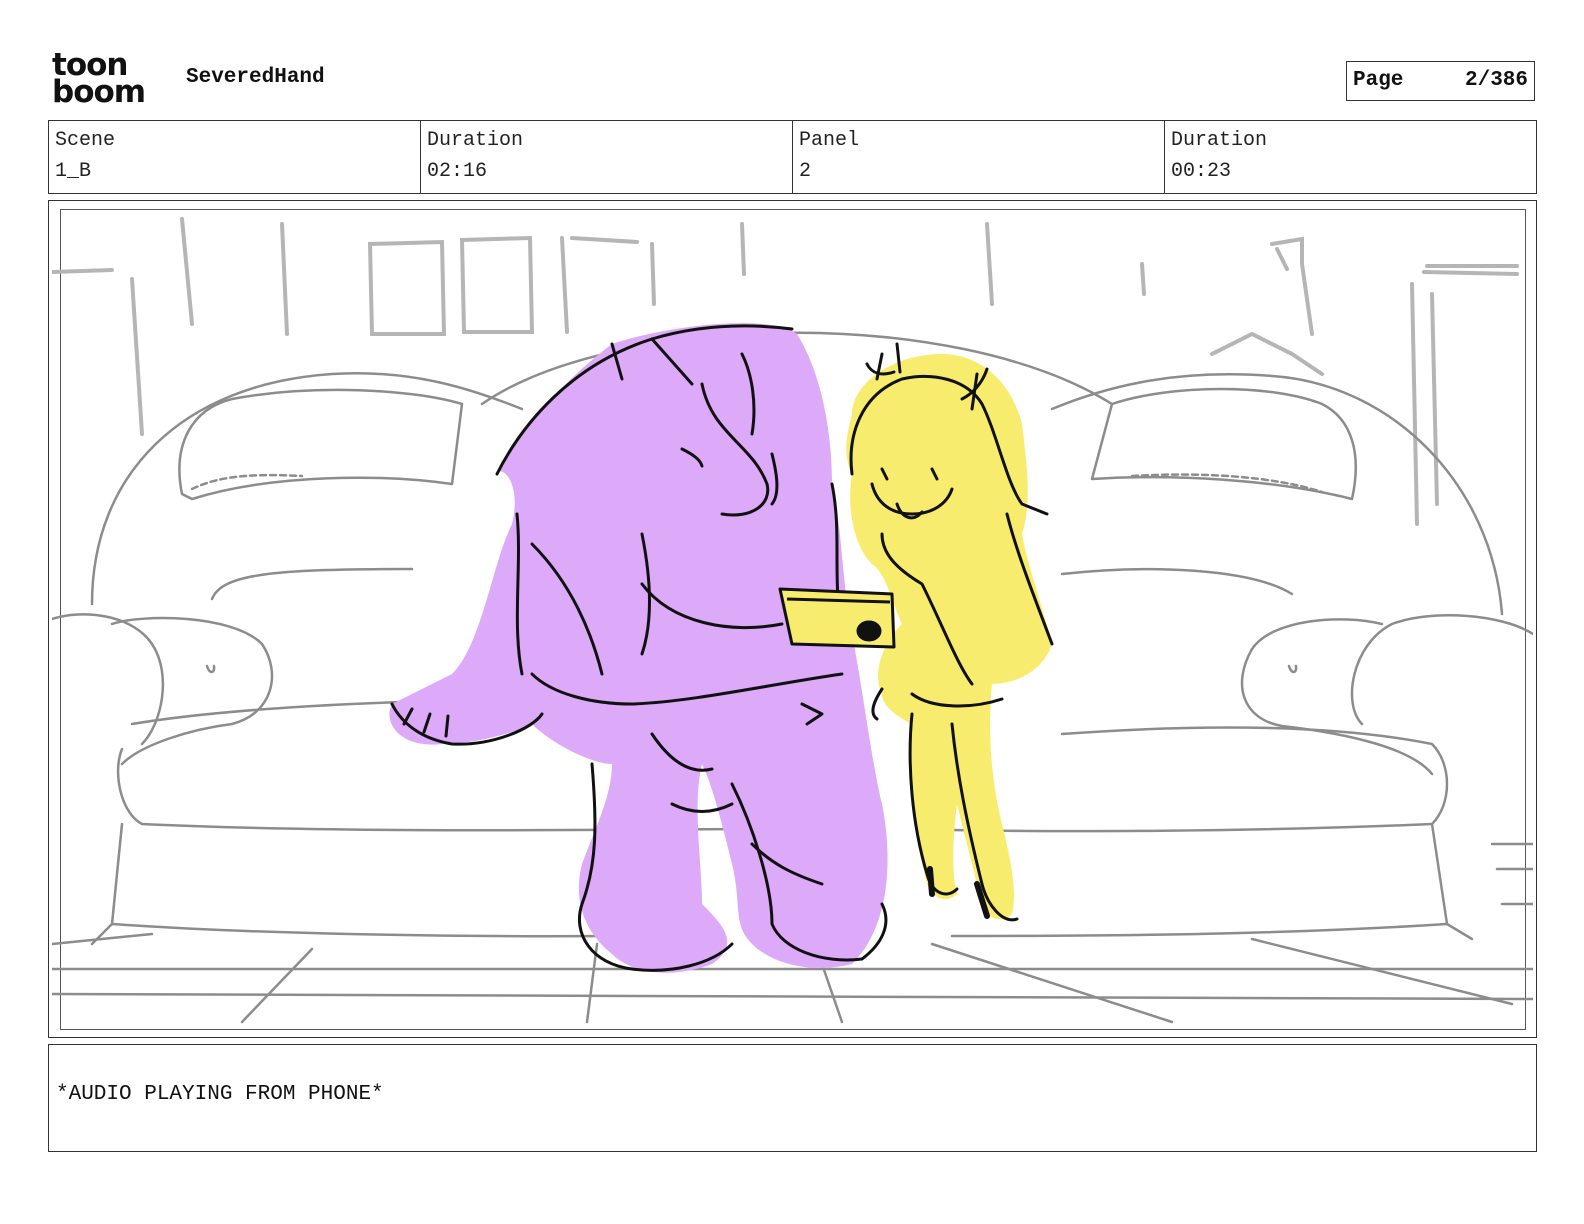 This screenshot has height=1224, width=1584. What do you see at coordinates (1378, 80) in the screenshot?
I see `page-label: Page` at bounding box center [1378, 80].